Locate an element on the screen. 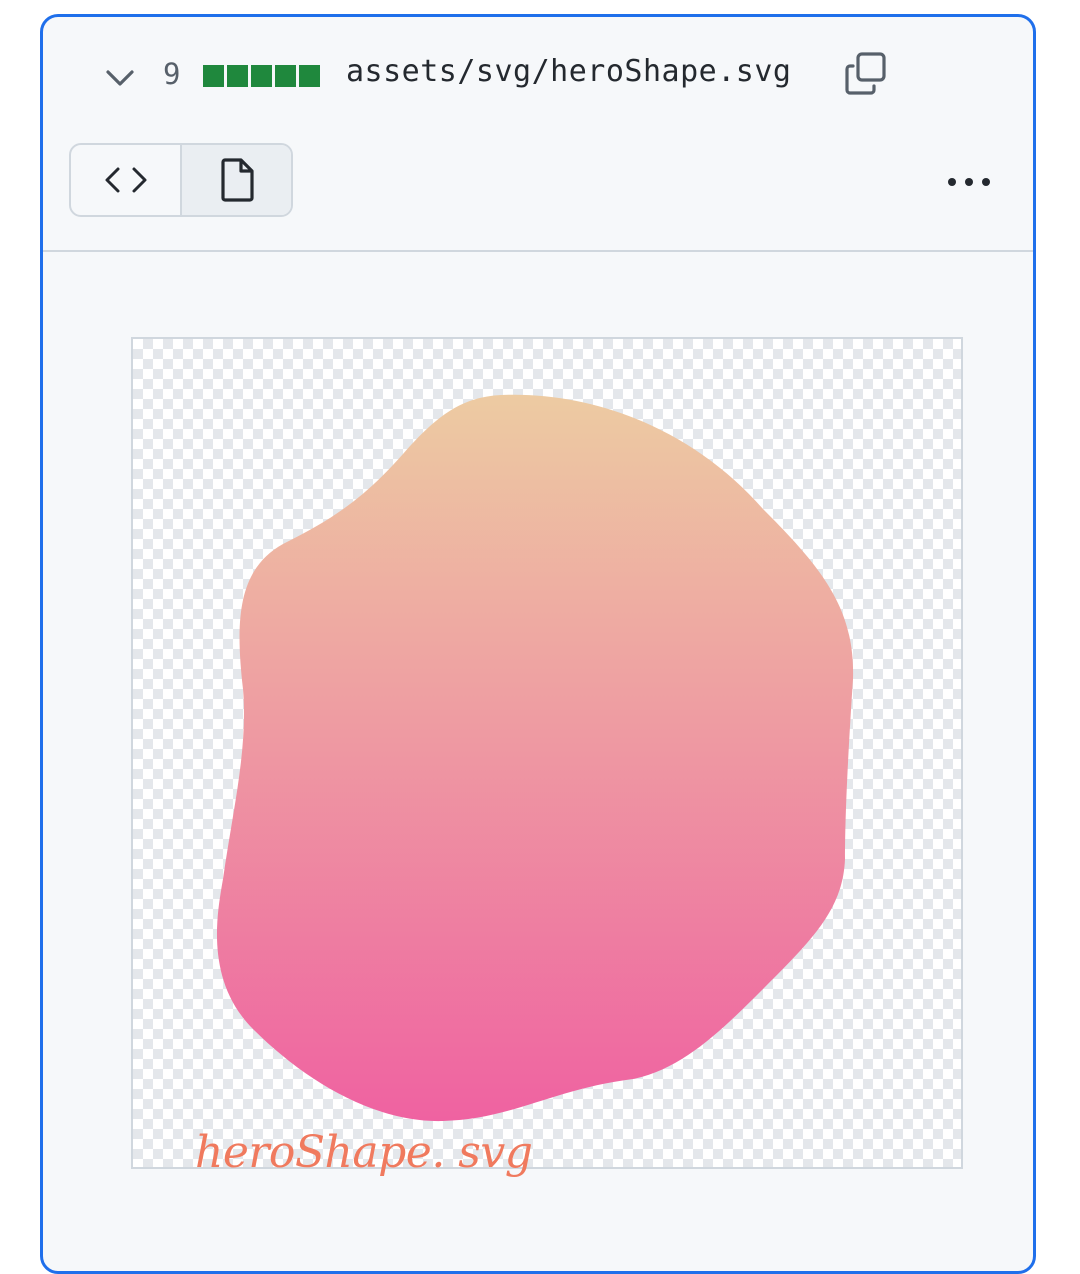  chevron-down-icon is located at coordinates (120, 78).